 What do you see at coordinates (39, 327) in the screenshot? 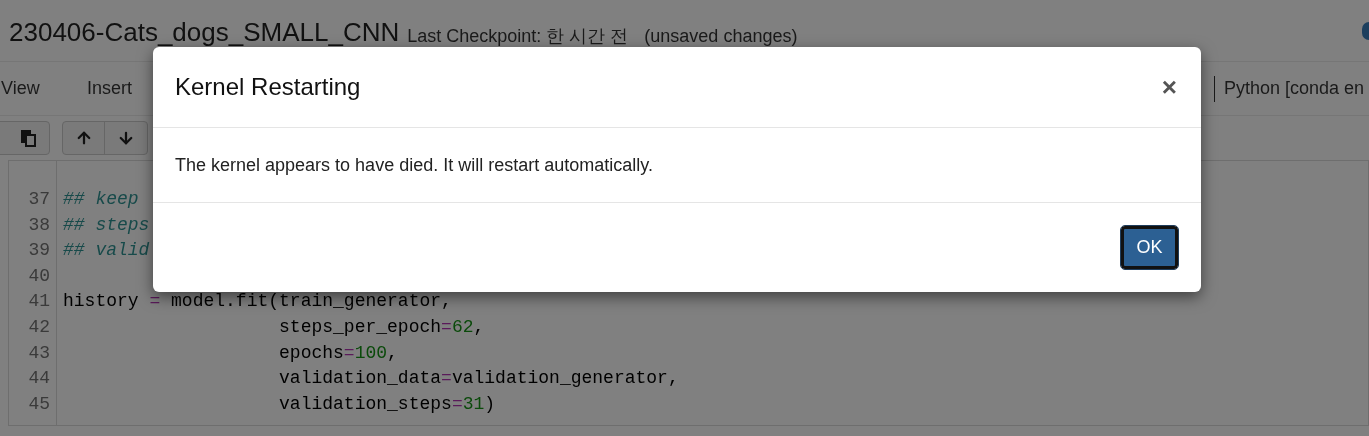
I see `line-number: 42` at bounding box center [39, 327].